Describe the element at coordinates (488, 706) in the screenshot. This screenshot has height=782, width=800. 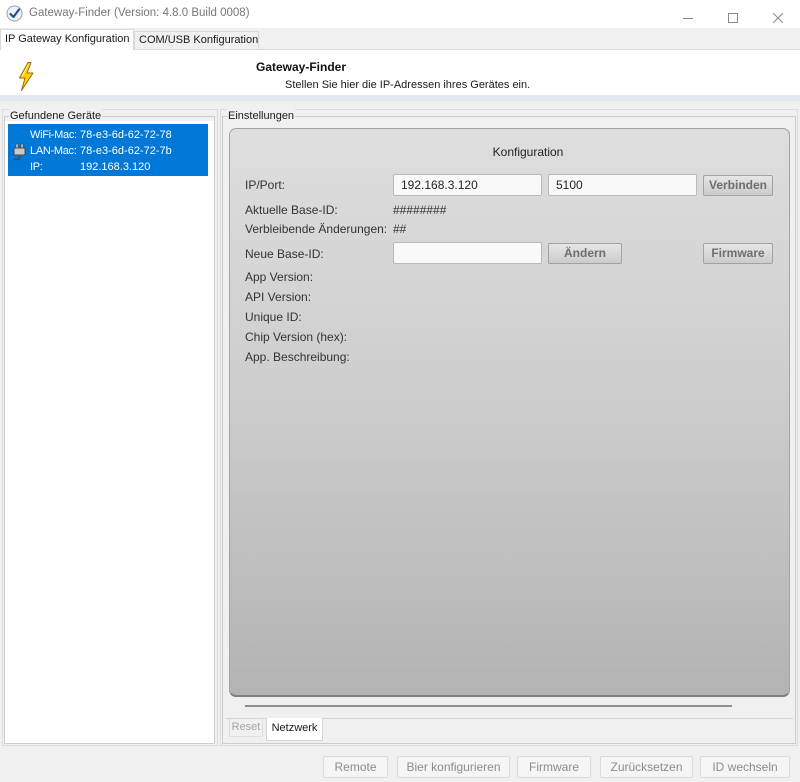
I see `horizontal-scrollbar` at that location.